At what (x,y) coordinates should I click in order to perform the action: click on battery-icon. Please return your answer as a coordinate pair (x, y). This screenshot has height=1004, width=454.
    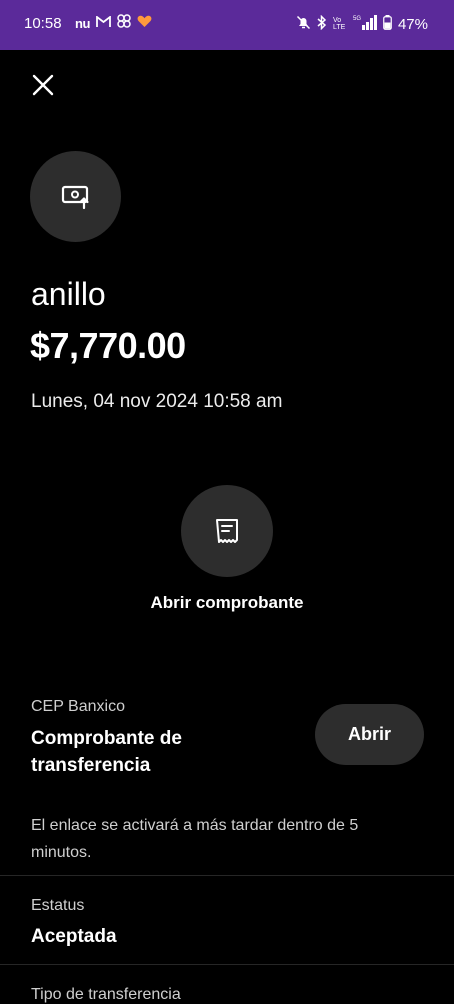
    Looking at the image, I should click on (387, 24).